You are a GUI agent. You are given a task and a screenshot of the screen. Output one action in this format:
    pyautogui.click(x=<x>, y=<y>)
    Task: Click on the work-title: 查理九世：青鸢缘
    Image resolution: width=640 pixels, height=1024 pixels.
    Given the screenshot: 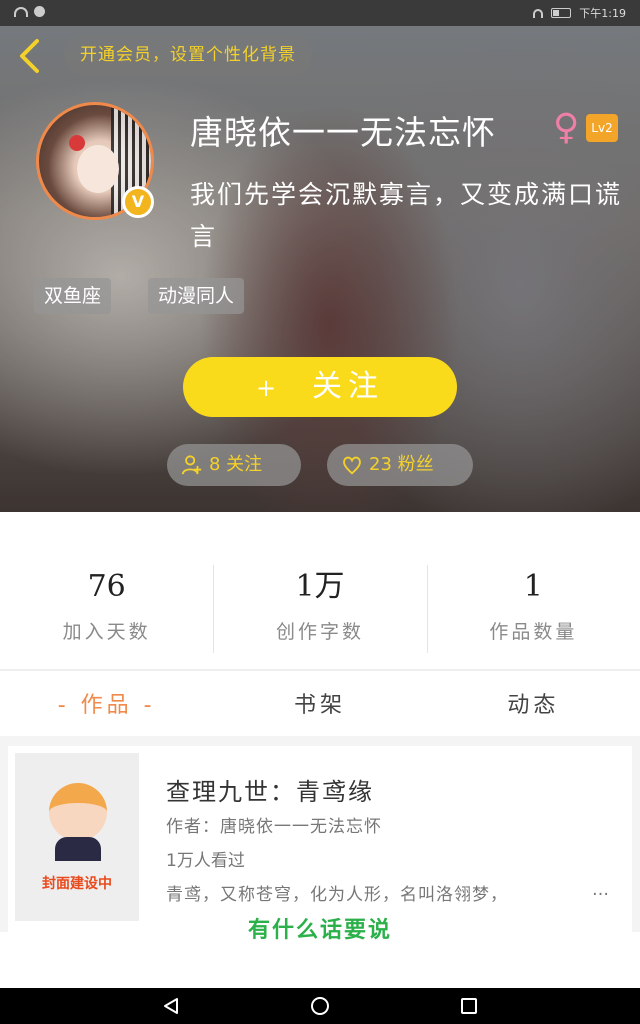 What is the action you would take?
    pyautogui.click(x=270, y=792)
    